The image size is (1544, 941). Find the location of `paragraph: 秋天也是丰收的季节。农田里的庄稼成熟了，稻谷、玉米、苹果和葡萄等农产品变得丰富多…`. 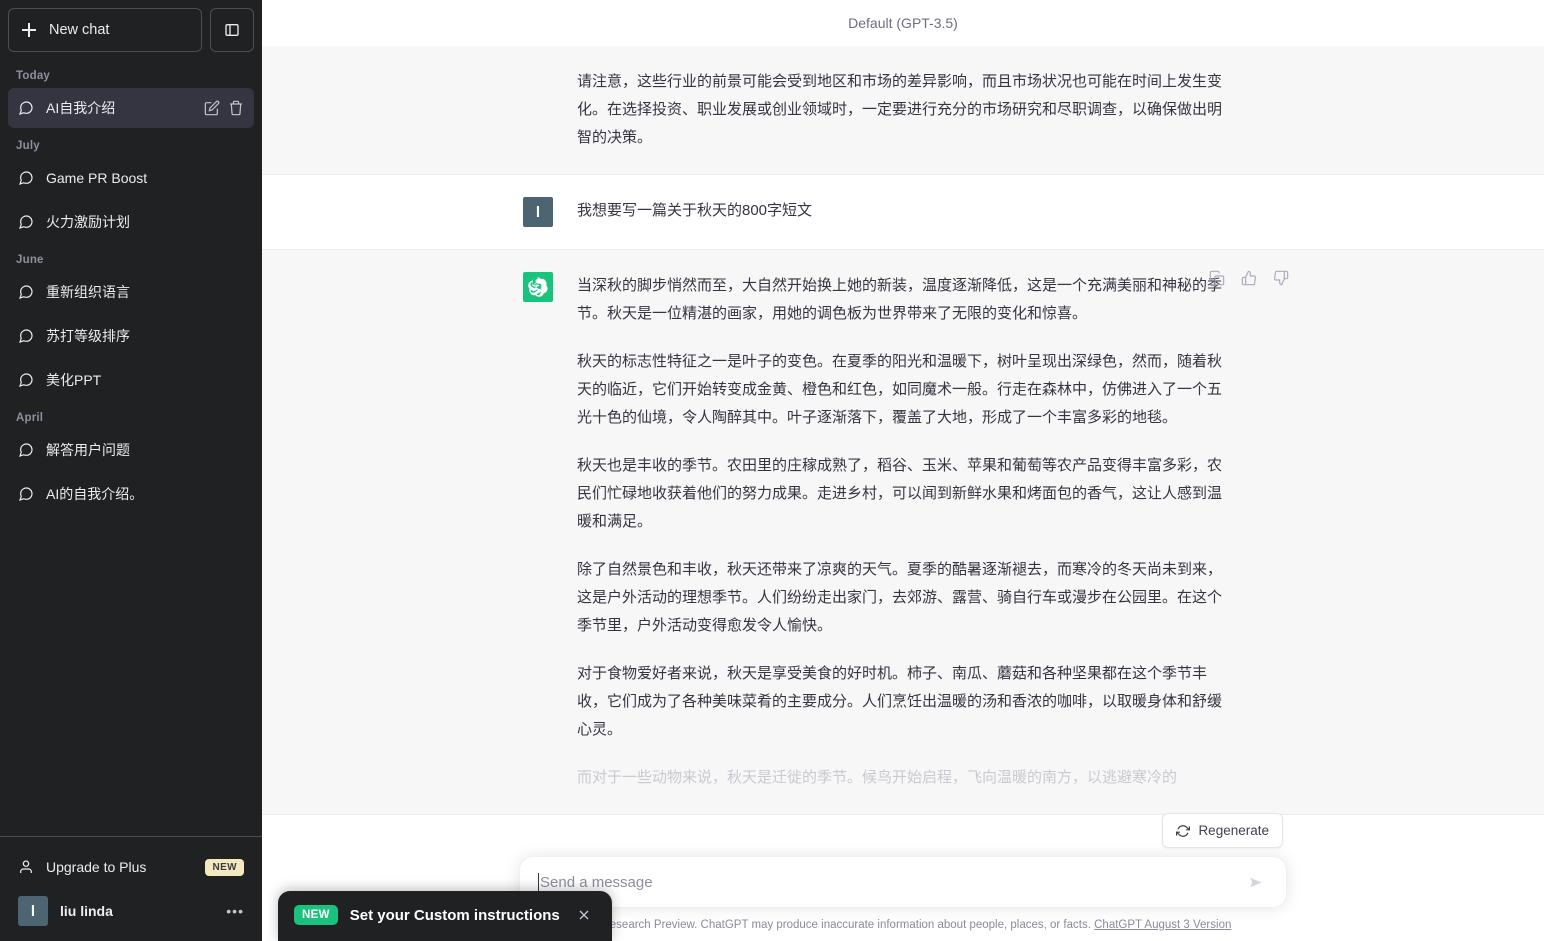

paragraph: 秋天也是丰收的季节。农田里的庄稼成熟了，稻谷、玉米、苹果和葡萄等农产品变得丰富多… is located at coordinates (900, 493).